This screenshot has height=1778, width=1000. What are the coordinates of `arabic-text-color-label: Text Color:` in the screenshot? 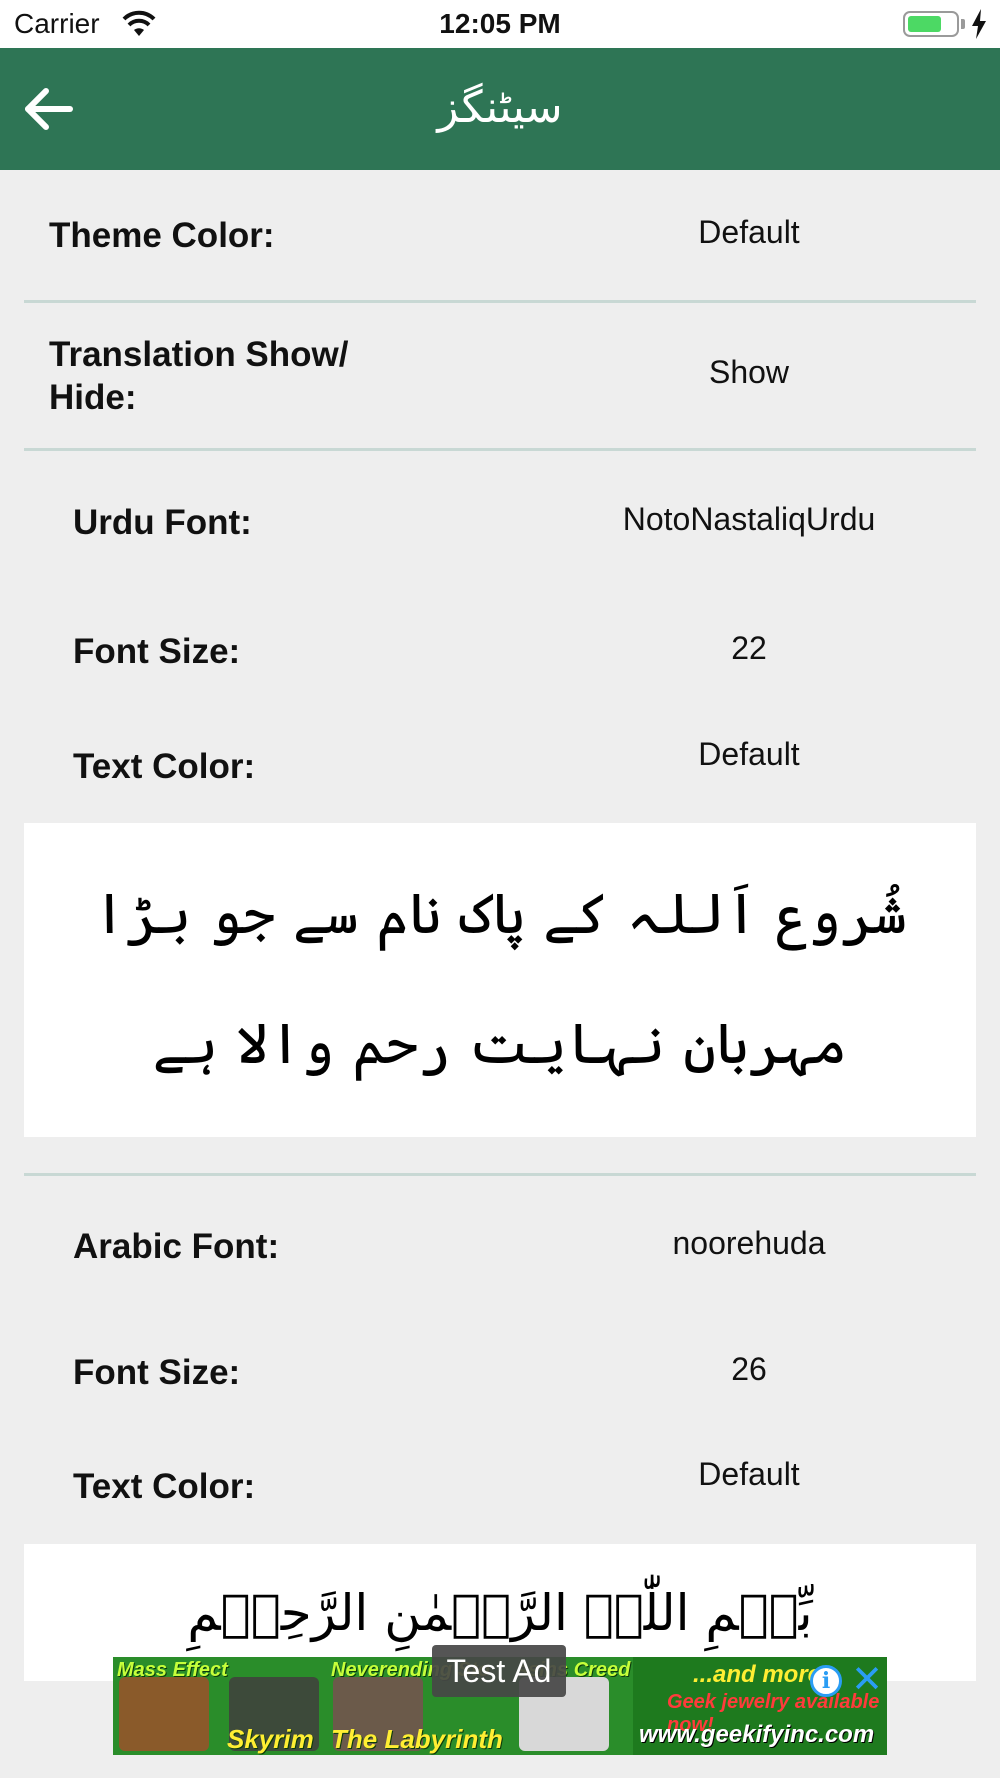 It's located at (164, 1486).